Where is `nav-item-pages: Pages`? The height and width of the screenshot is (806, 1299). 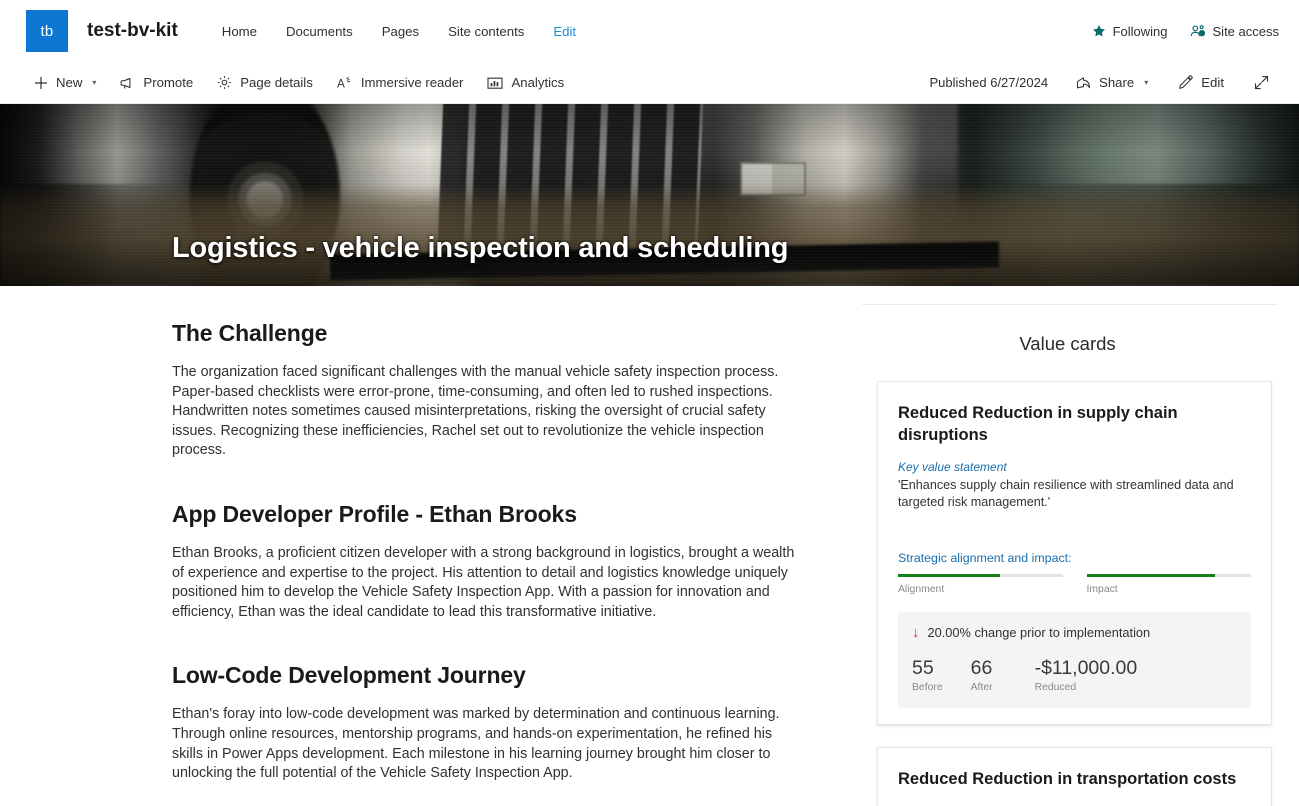 nav-item-pages: Pages is located at coordinates (400, 31).